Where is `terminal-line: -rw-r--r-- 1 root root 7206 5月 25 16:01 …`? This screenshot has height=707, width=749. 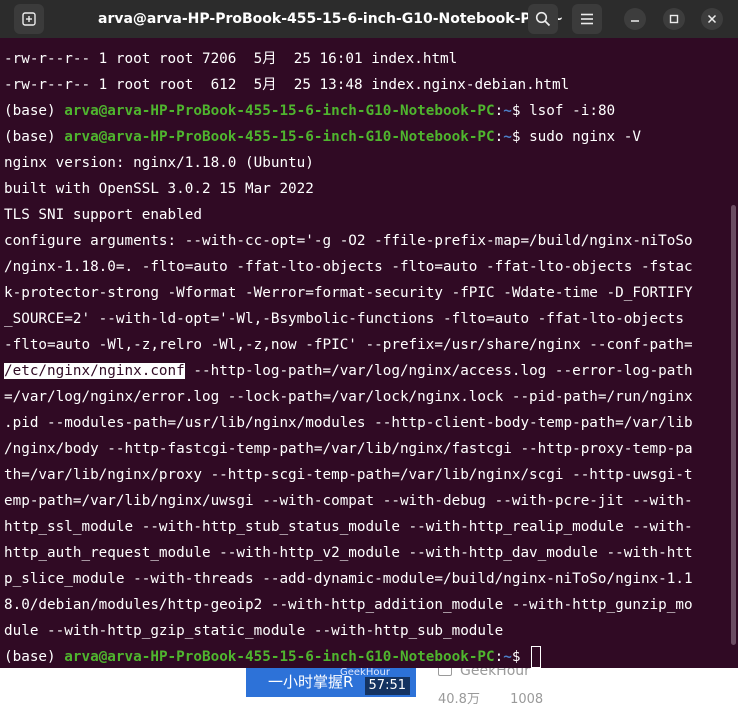
terminal-line: -rw-r--r-- 1 root root 7206 5月 25 16:01 … is located at coordinates (231, 59).